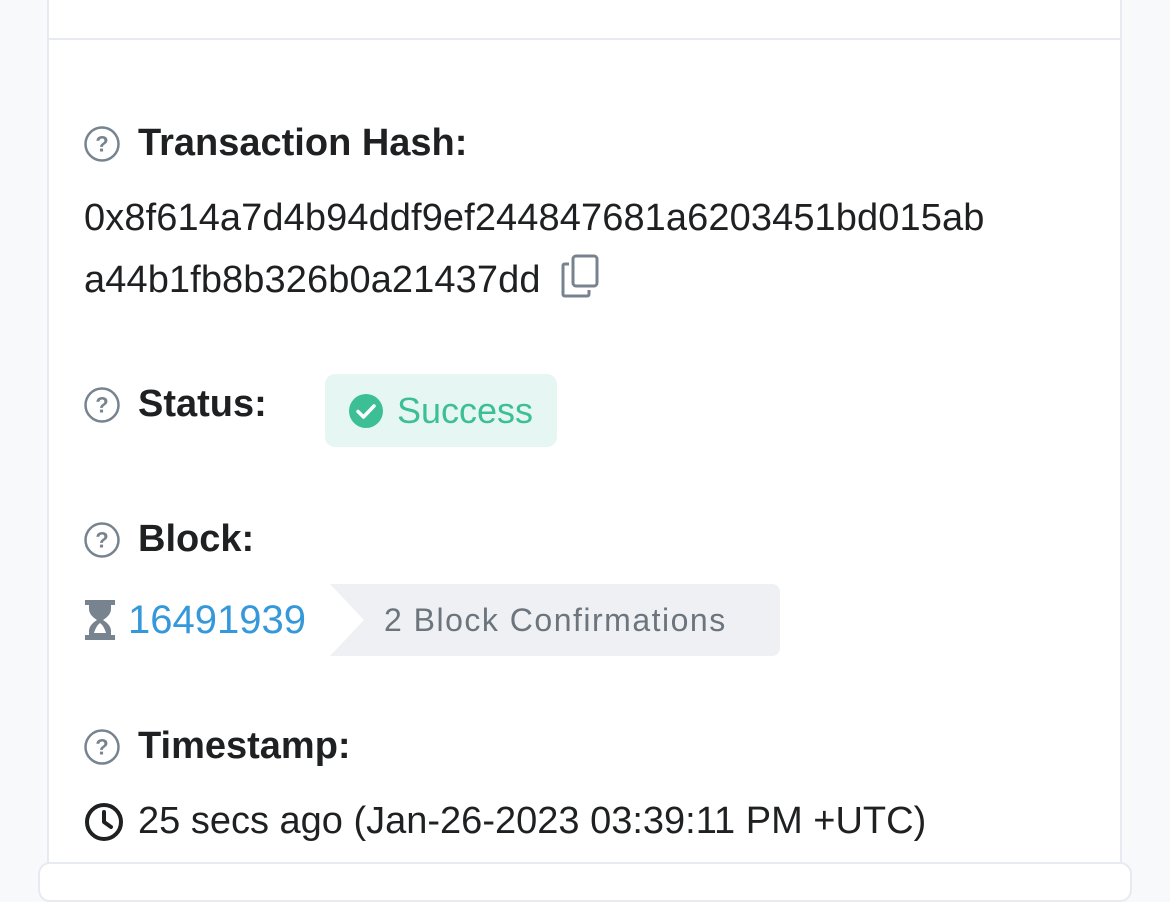 The height and width of the screenshot is (902, 1170). I want to click on block-confirmations-badge: 2 Block Confirmations, so click(554, 620).